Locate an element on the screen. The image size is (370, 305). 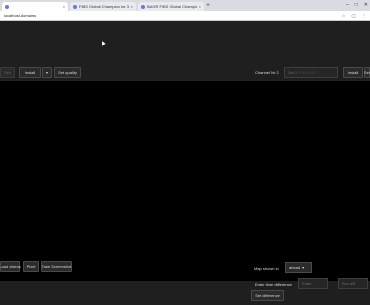
tab-label: BAGR FIBS Global Champion is located at coordinates (172, 6).